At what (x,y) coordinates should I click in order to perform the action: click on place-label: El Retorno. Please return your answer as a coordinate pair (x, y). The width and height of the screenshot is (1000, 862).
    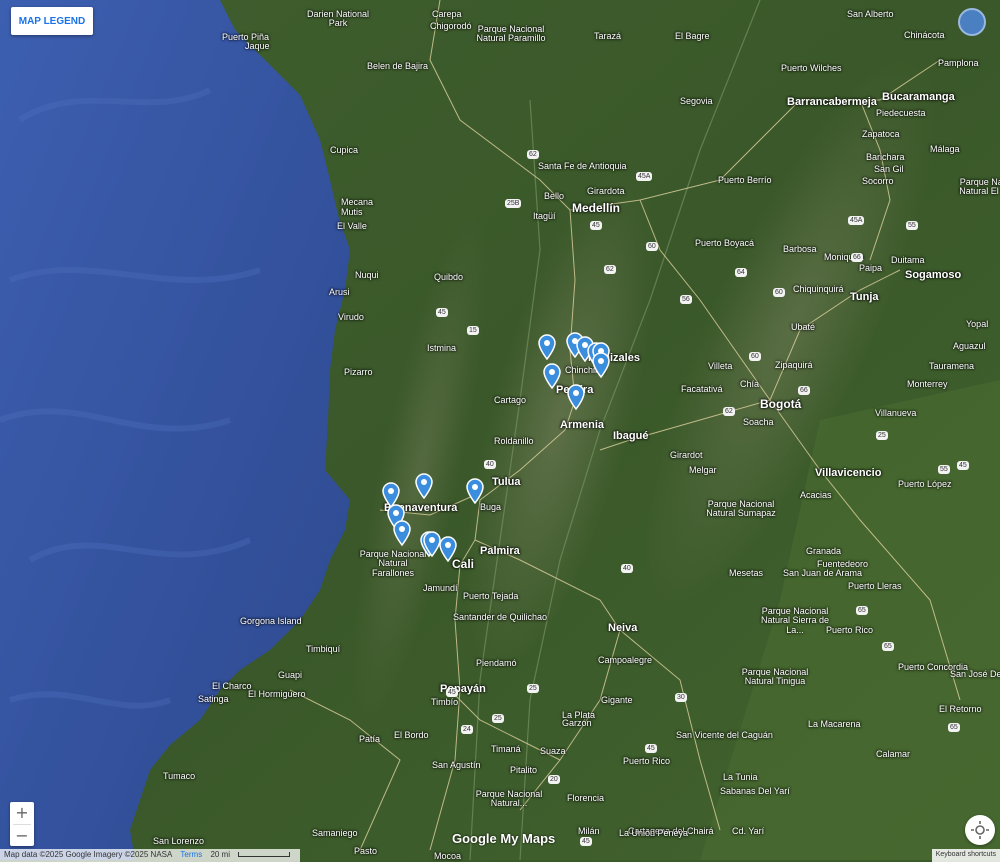
    Looking at the image, I should click on (960, 709).